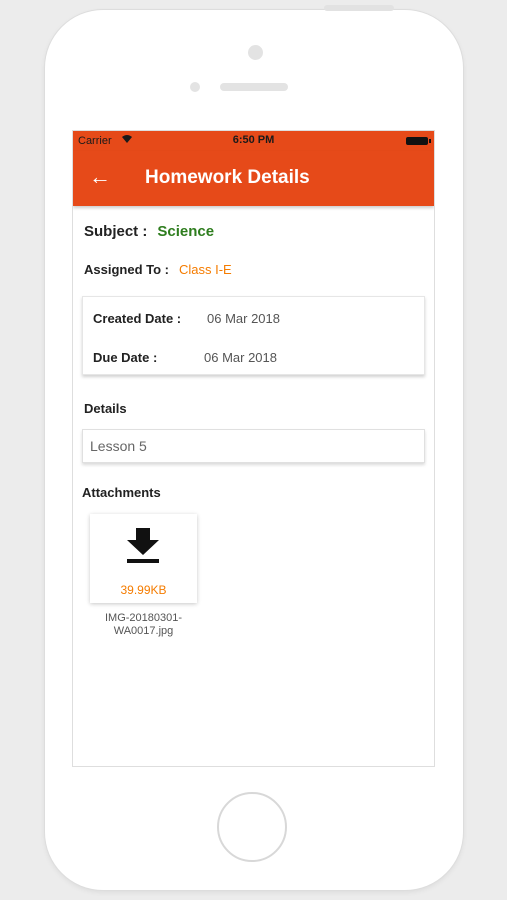  I want to click on battery-icon, so click(418, 141).